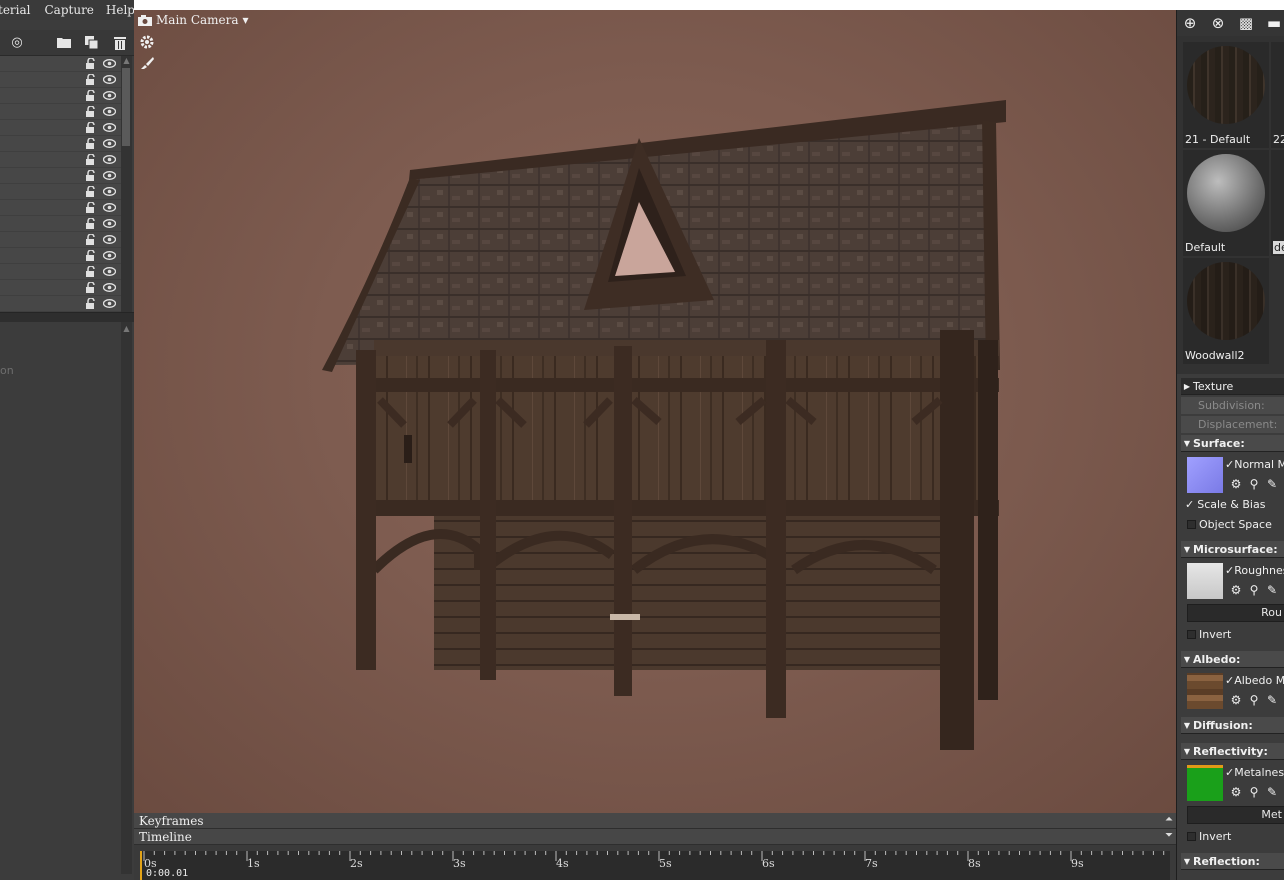 The height and width of the screenshot is (880, 1284). I want to click on checker-icon: ▩, so click(1246, 23).